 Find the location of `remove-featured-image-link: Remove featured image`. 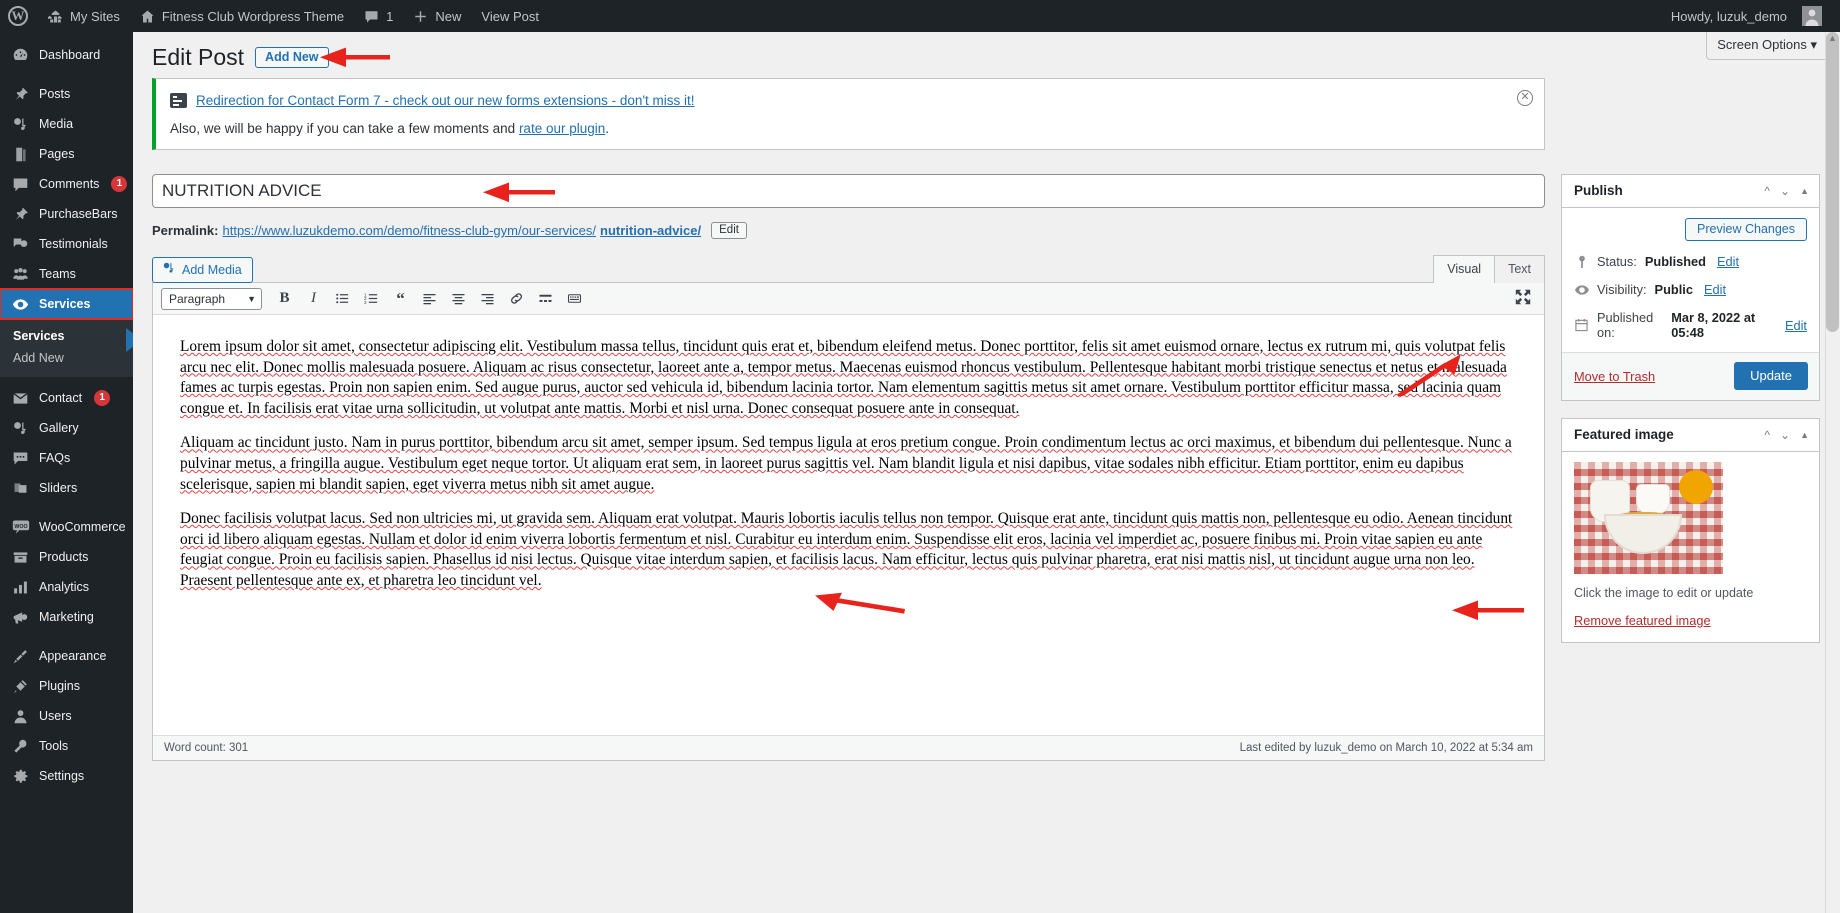

remove-featured-image-link: Remove featured image is located at coordinates (1642, 620).